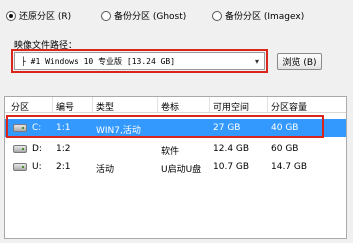  Describe the element at coordinates (231, 106) in the screenshot. I see `column-header-free: 可用空间` at that location.